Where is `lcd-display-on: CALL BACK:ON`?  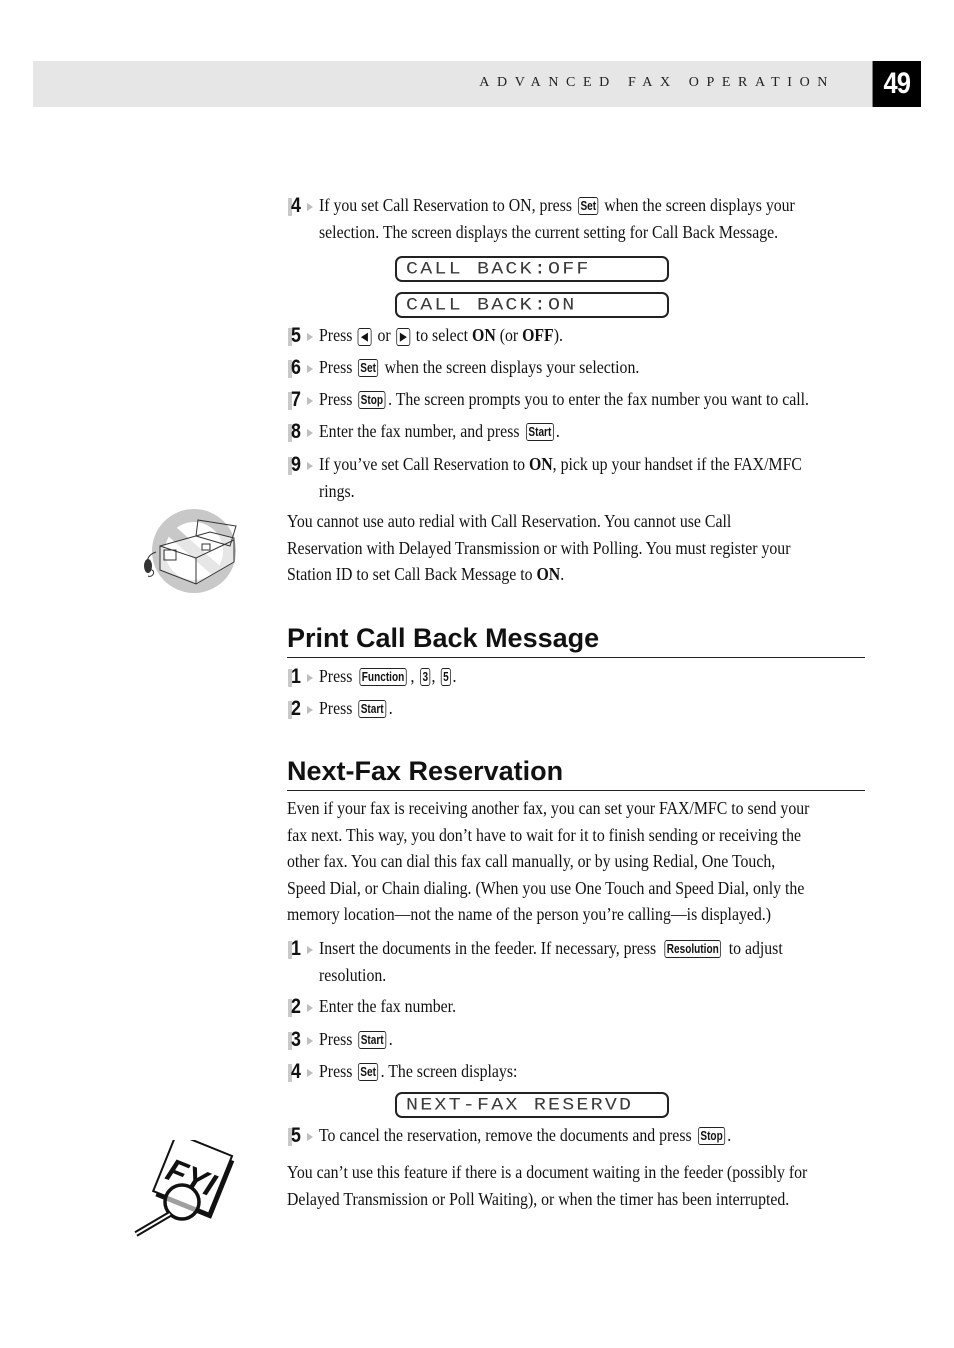
lcd-display-on: CALL BACK:ON is located at coordinates (532, 305).